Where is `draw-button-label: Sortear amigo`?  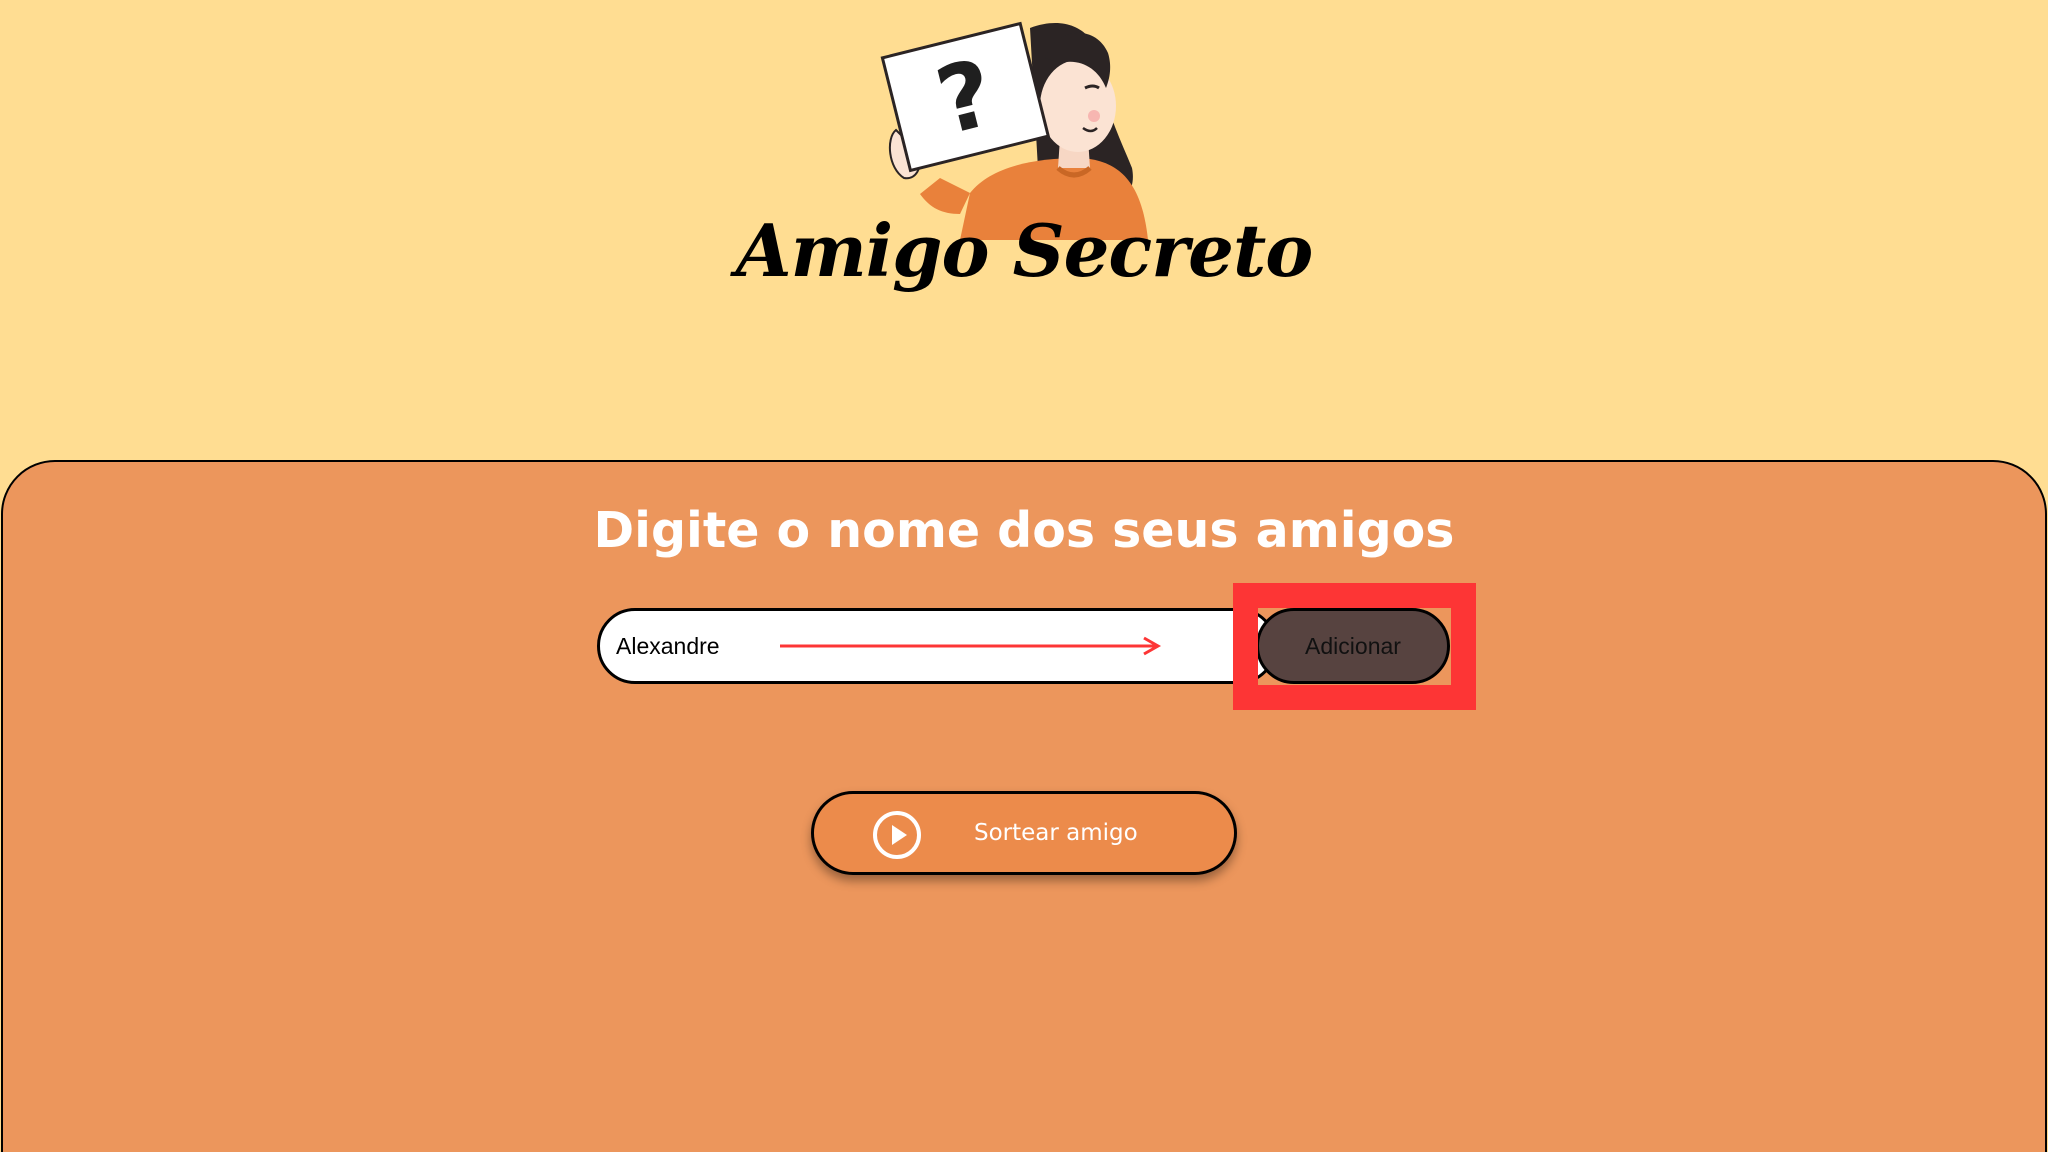 draw-button-label: Sortear amigo is located at coordinates (1056, 833).